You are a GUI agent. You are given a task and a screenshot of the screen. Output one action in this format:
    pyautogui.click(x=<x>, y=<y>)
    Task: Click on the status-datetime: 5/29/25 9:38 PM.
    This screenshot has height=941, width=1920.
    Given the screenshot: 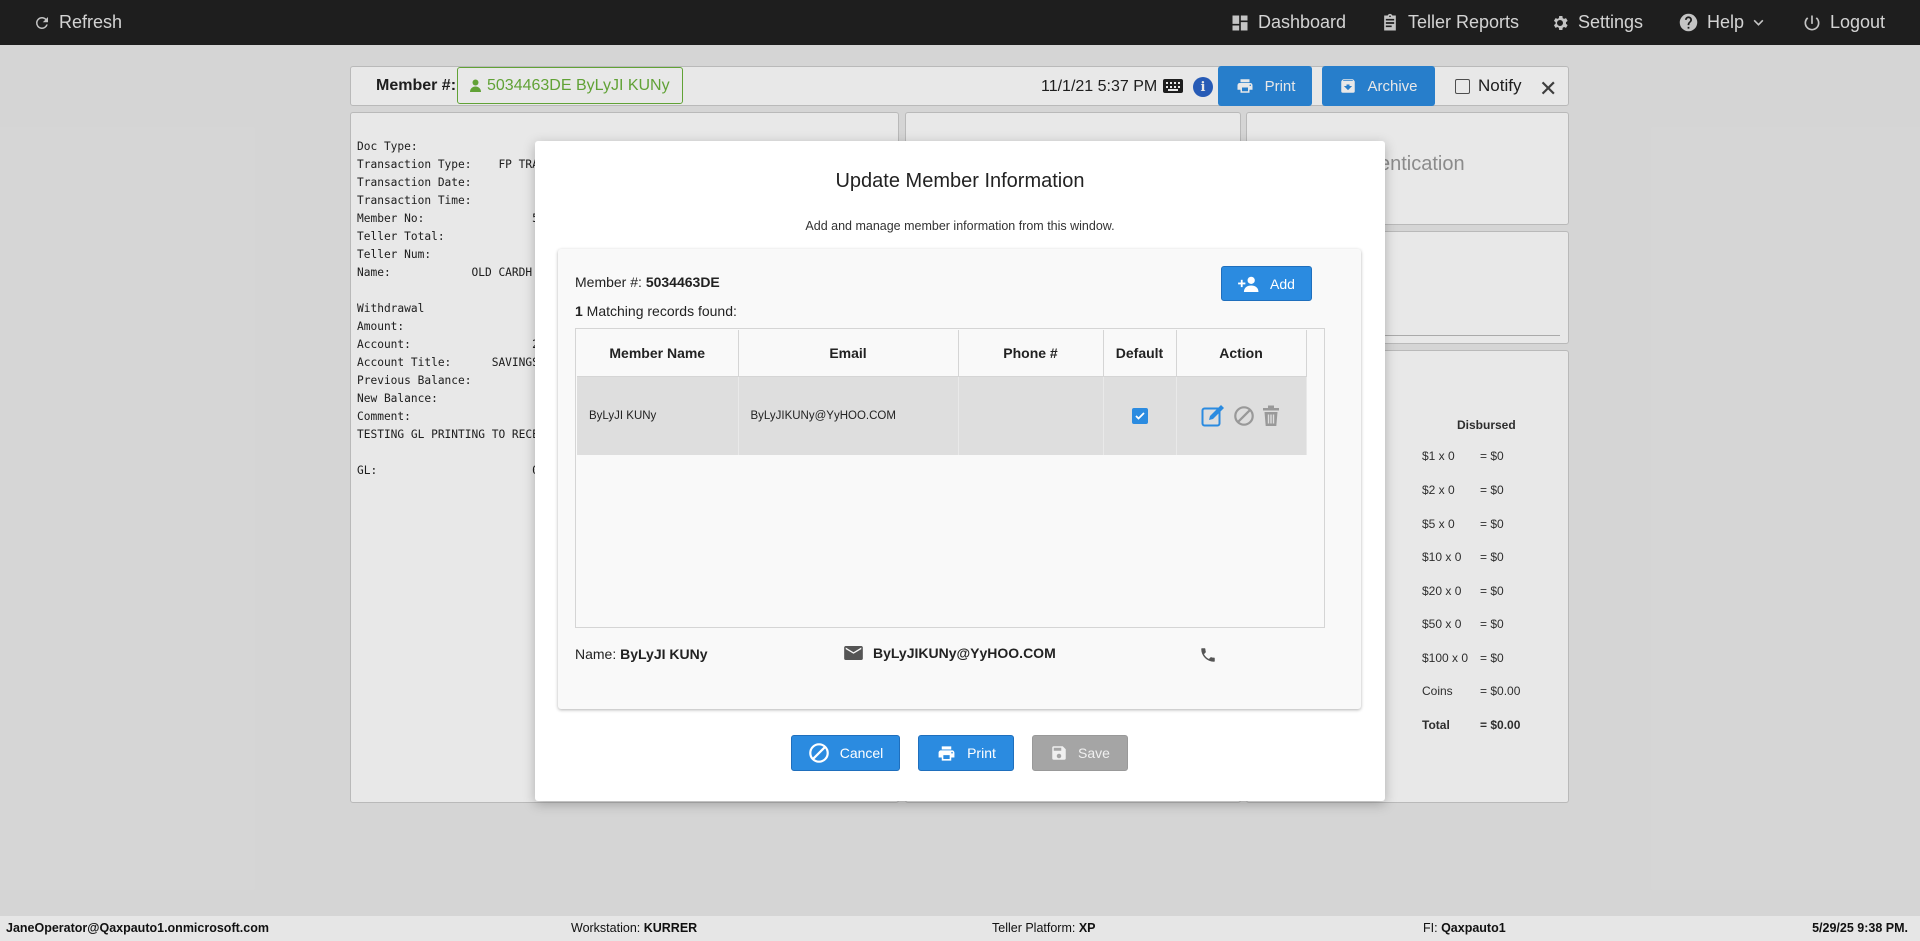 What is the action you would take?
    pyautogui.click(x=1860, y=928)
    